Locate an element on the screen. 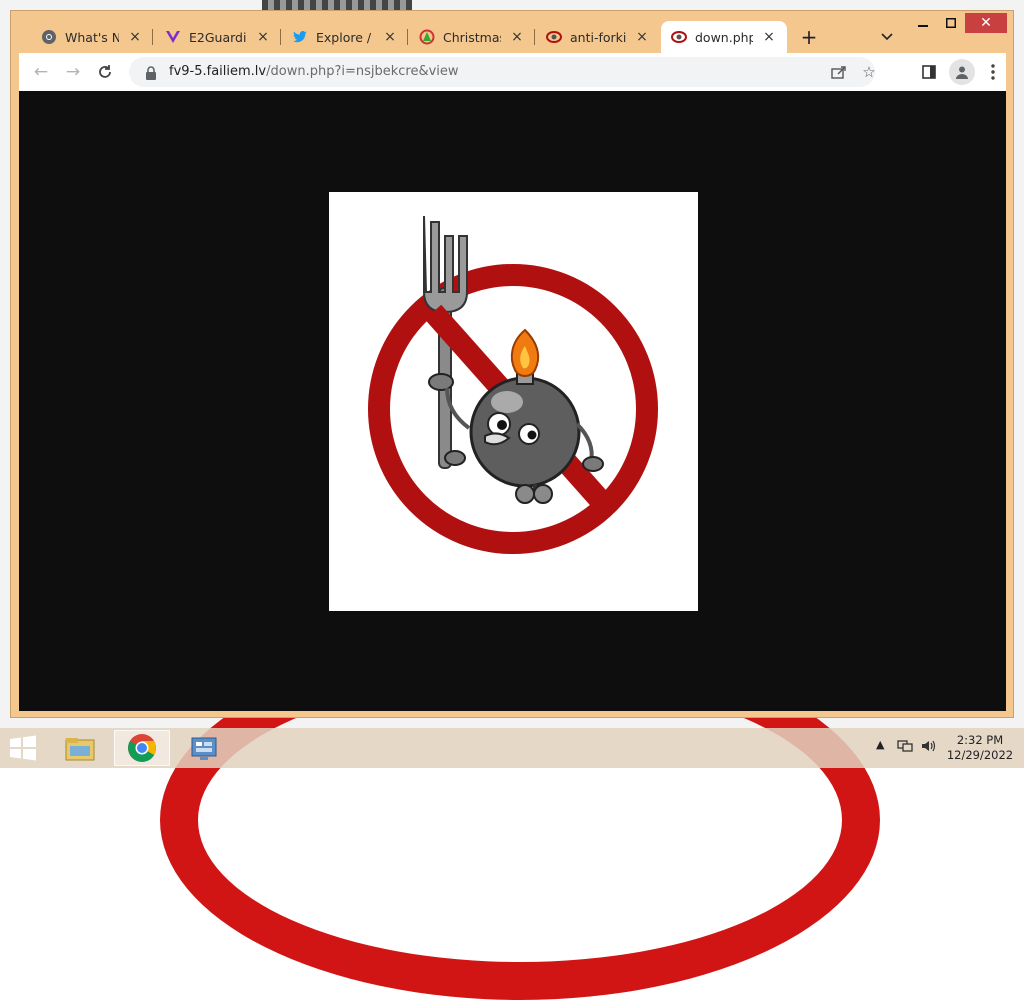 Image resolution: width=1024 pixels, height=1000 pixels. forward-arrow-icon: → is located at coordinates (73, 72).